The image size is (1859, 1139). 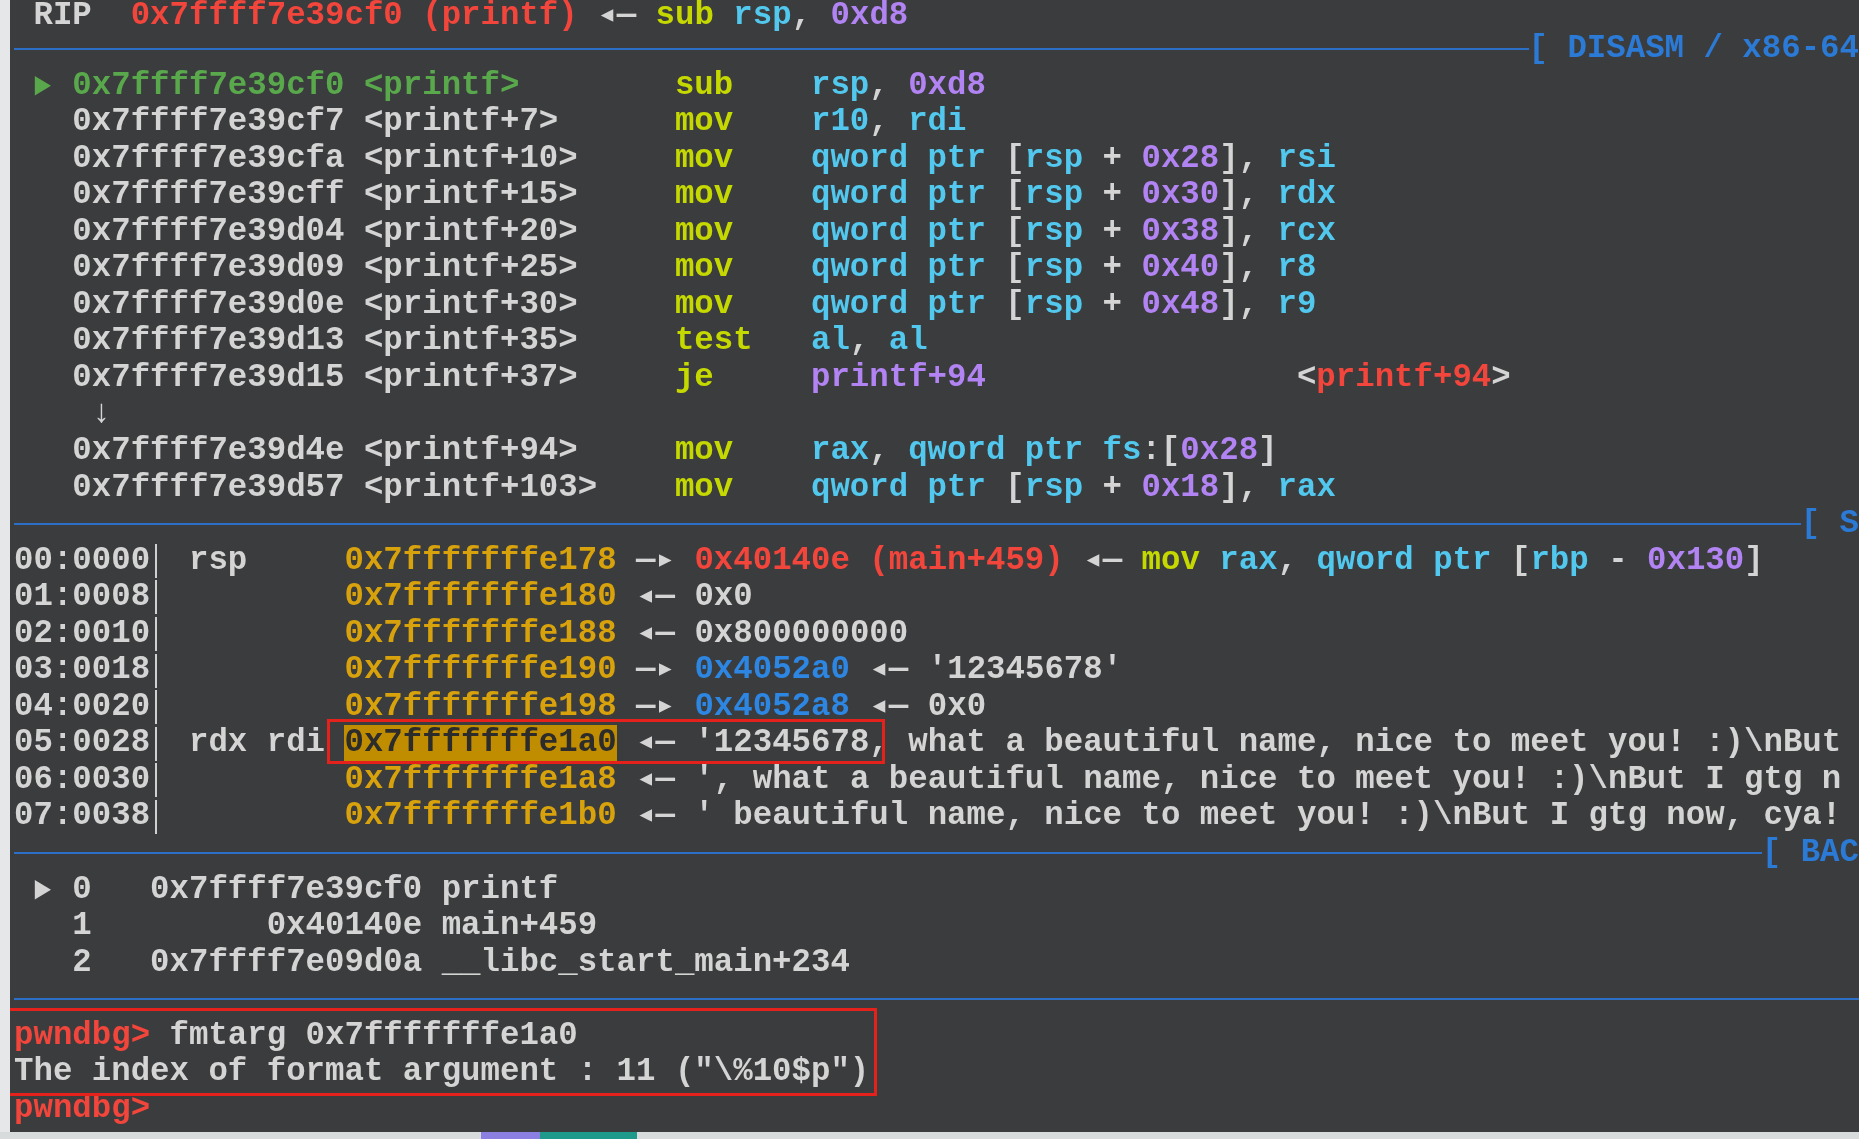 I want to click on command-text: fmtarg 0x7fffffffe1a0, so click(x=373, y=1036).